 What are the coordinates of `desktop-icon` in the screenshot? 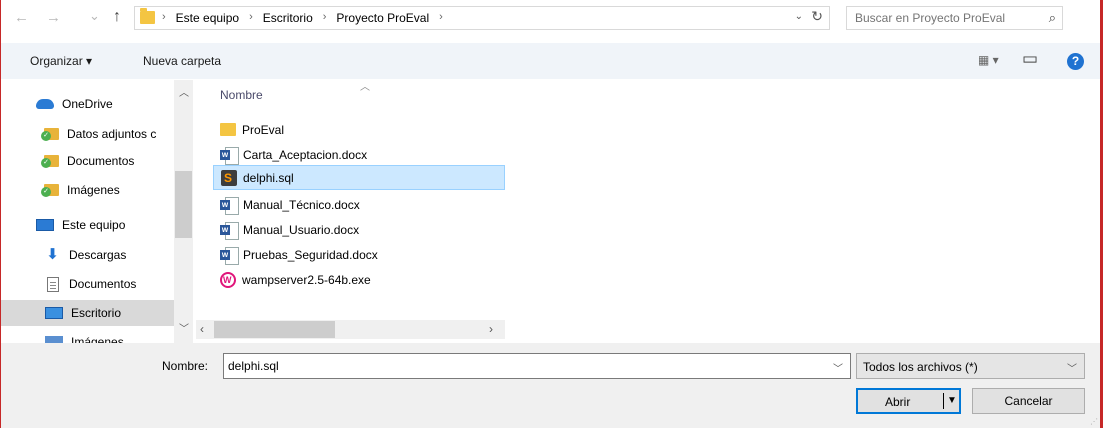 It's located at (54, 313).